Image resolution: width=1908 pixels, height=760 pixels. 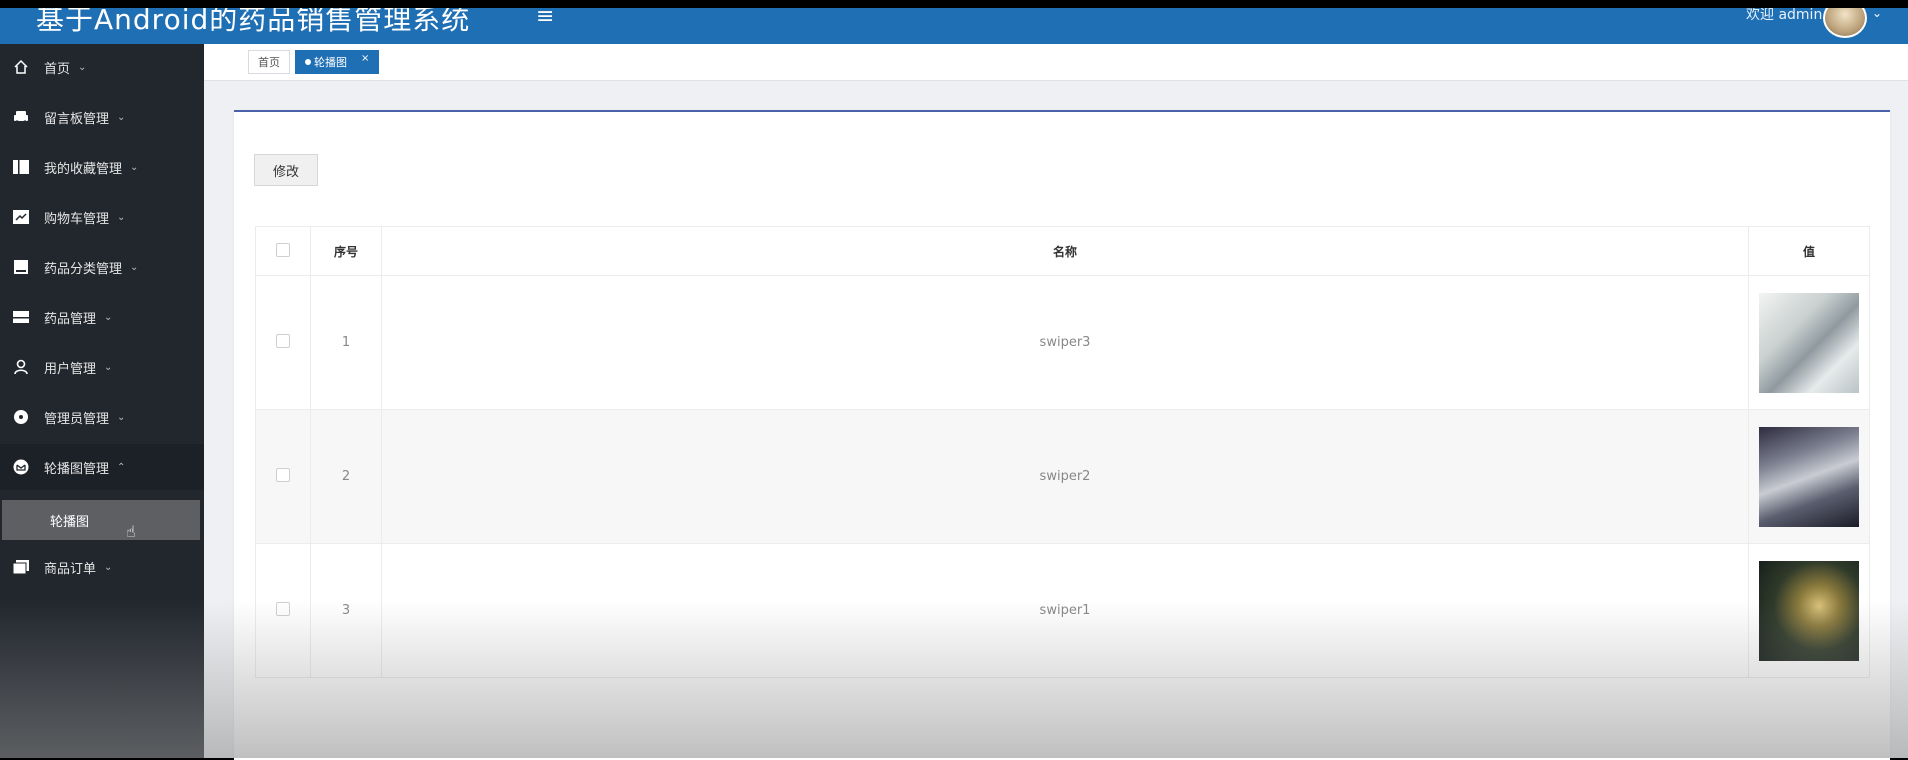 What do you see at coordinates (21, 267) in the screenshot?
I see `folder-icon` at bounding box center [21, 267].